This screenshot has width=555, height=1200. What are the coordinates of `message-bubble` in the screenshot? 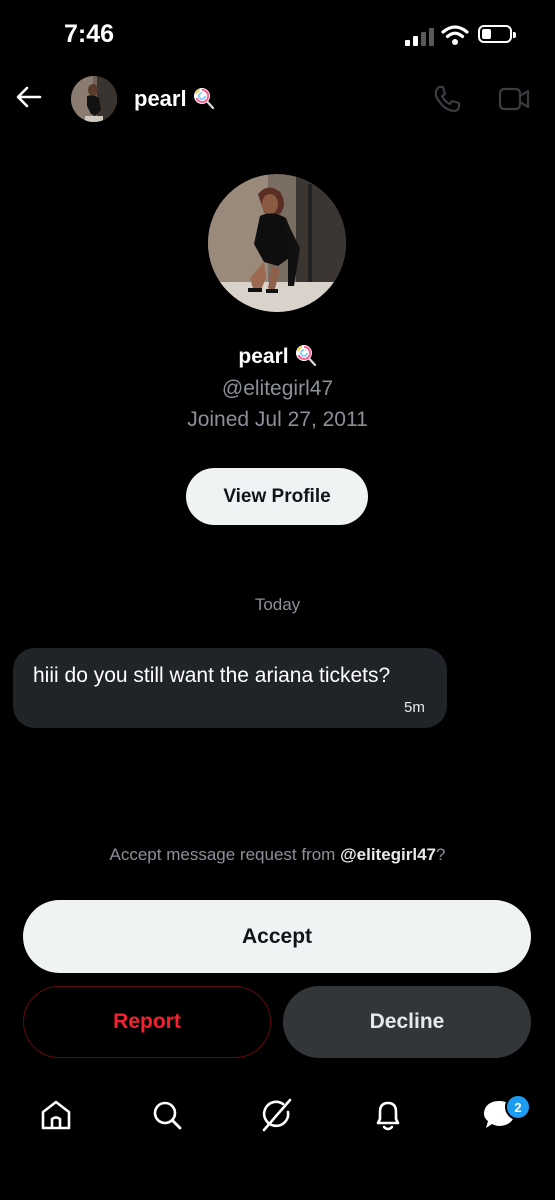 It's located at (230, 688).